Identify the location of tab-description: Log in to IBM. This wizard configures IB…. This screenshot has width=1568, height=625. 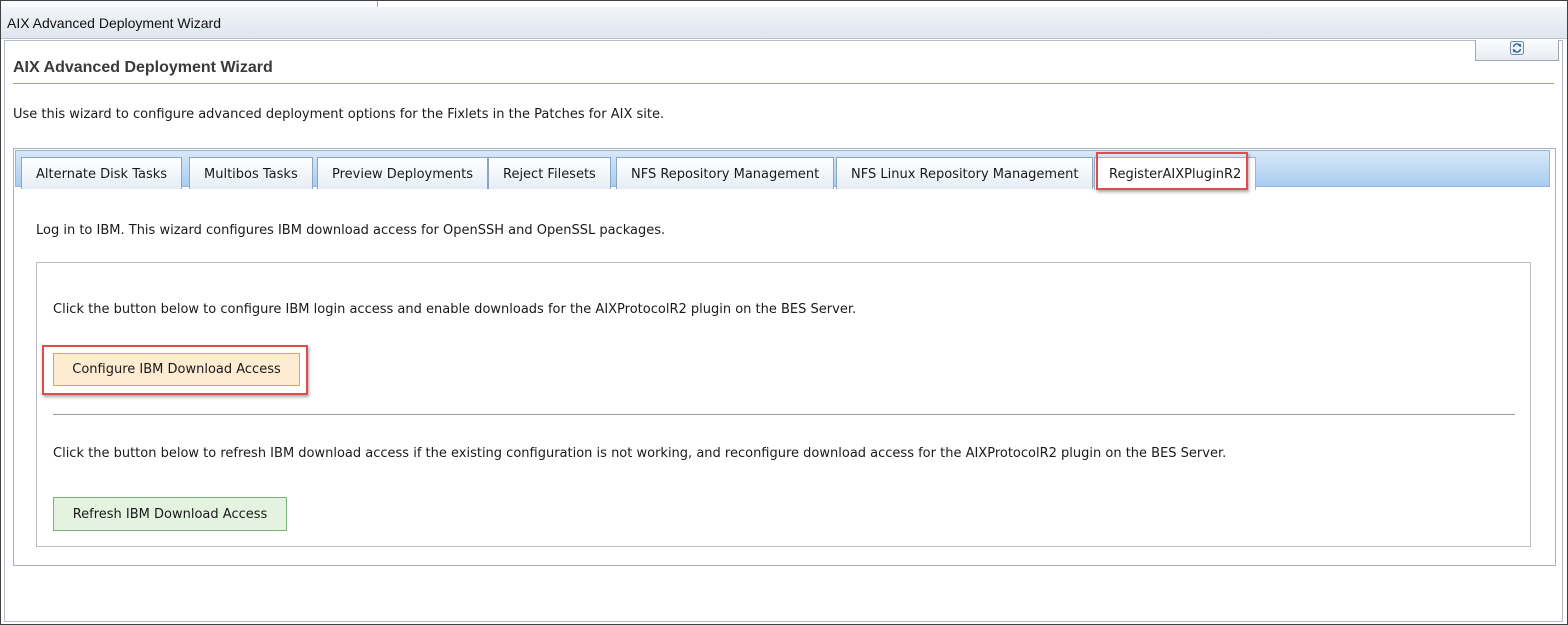
(351, 230).